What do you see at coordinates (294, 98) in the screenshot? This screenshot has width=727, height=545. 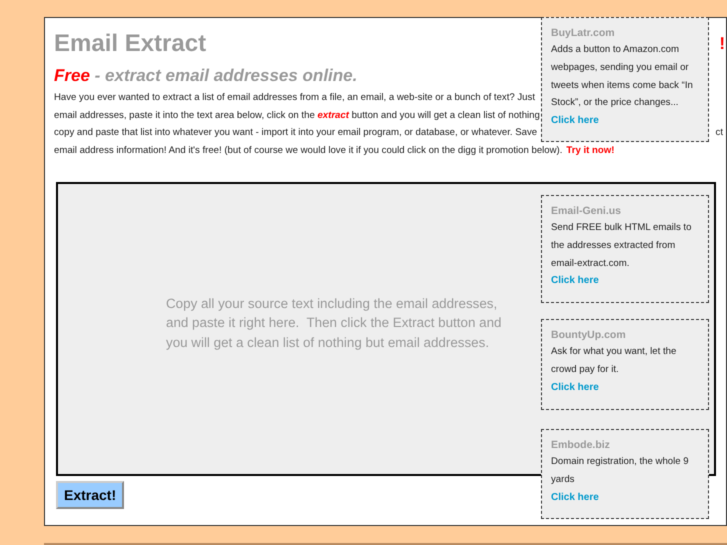 I see `intro-text: Have you ever wanted to extract a list of email addresses from a file, an email, a web-site or a bunch of text? Just` at bounding box center [294, 98].